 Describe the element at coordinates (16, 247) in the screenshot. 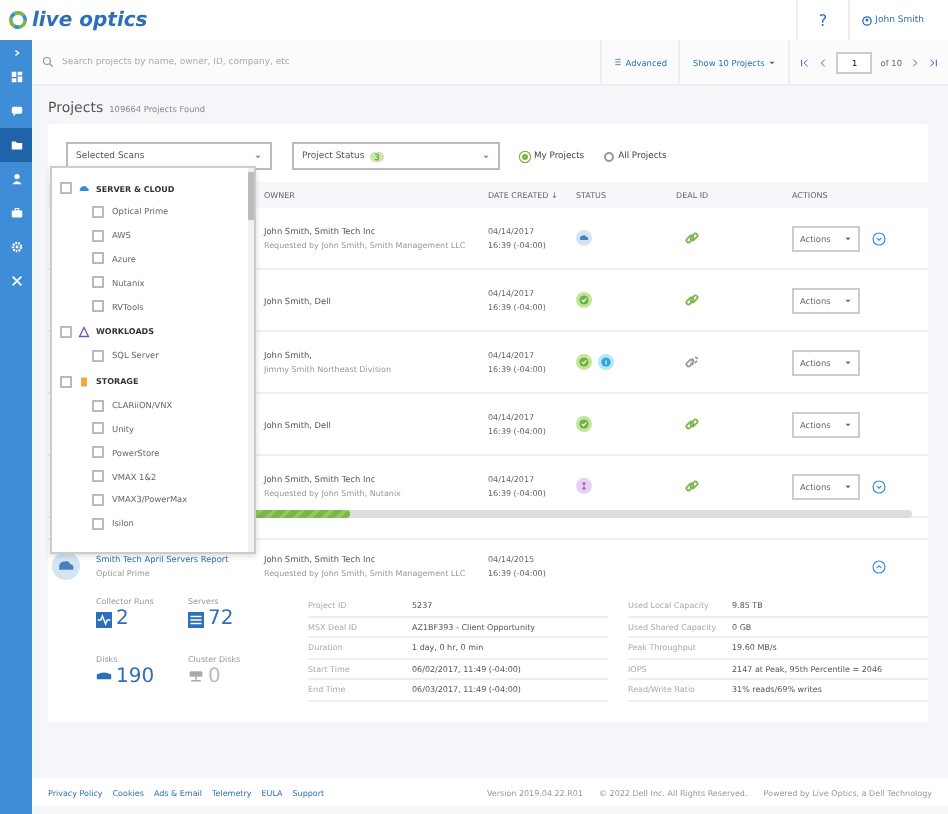

I see `gear-icon` at that location.